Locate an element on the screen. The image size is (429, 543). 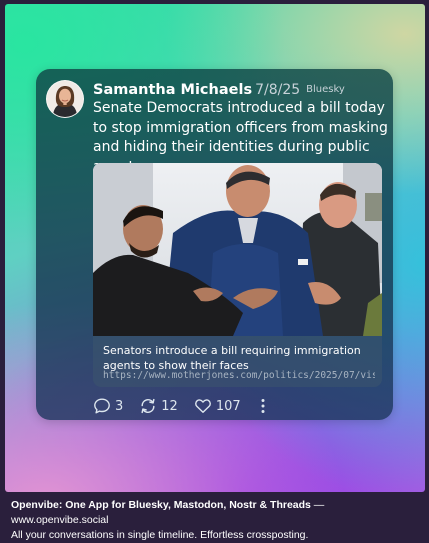
avatar-portrait-image is located at coordinates (65, 99).